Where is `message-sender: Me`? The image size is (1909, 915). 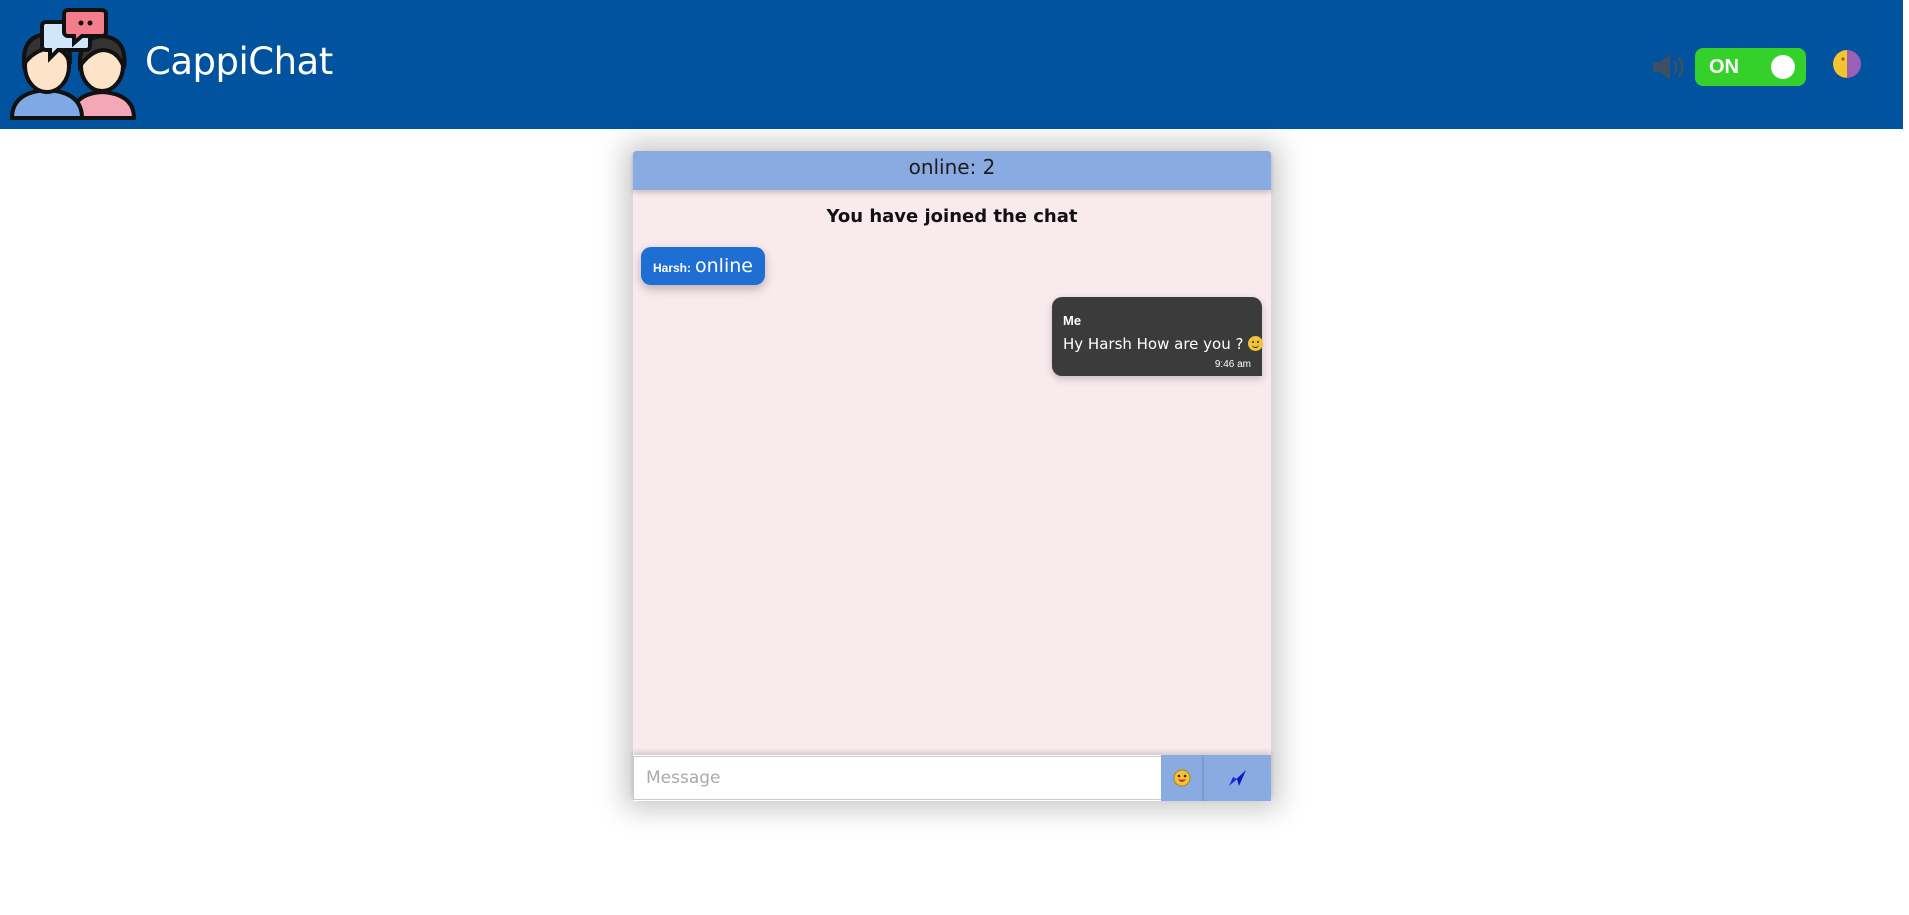 message-sender: Me is located at coordinates (1072, 320).